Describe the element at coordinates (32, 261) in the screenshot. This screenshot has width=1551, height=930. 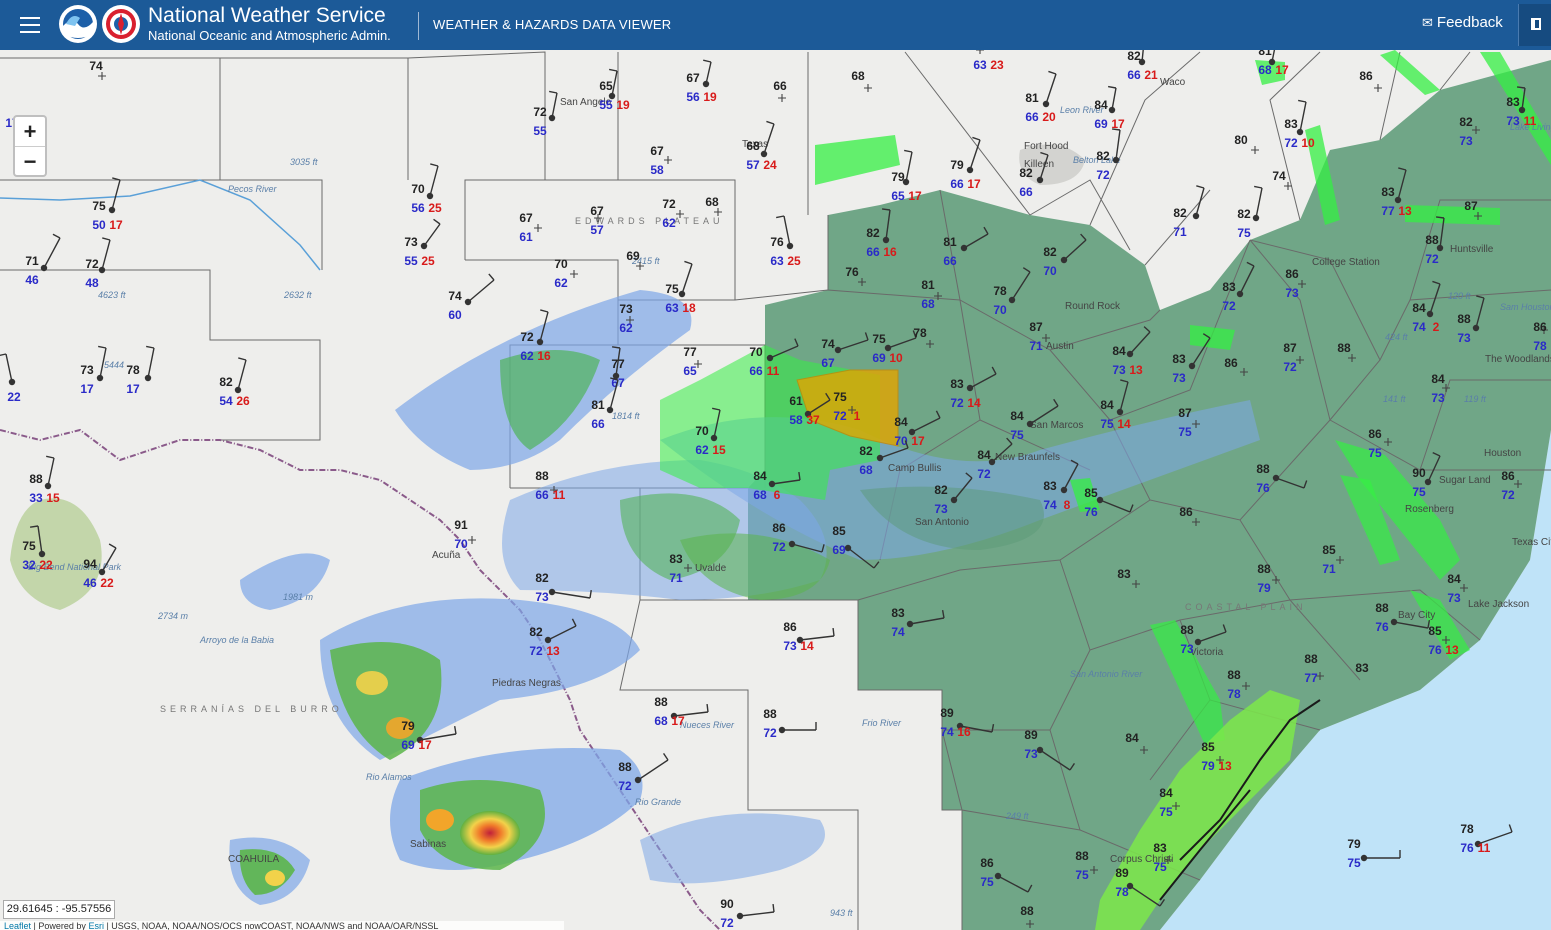
I see `temperature-value: 71` at that location.